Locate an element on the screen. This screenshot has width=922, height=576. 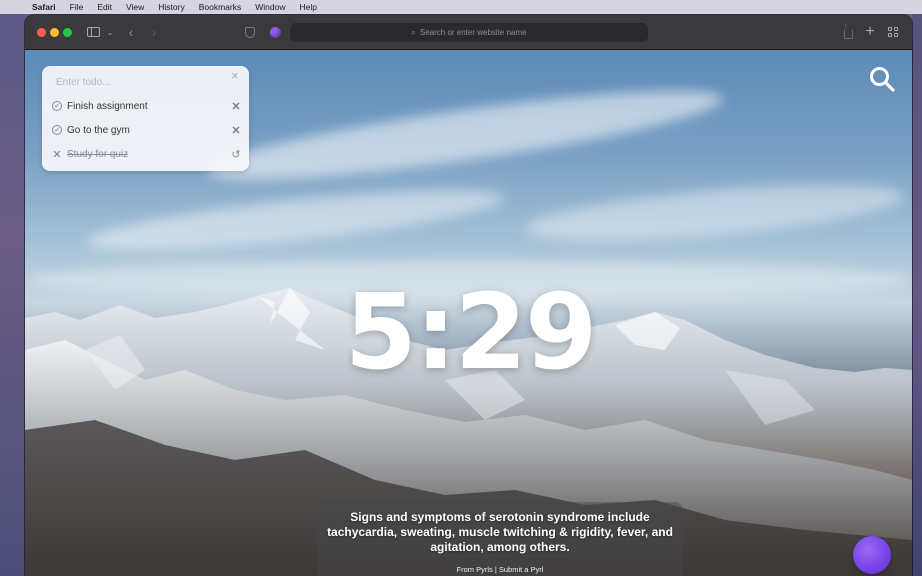
search-icon is located at coordinates (882, 79).